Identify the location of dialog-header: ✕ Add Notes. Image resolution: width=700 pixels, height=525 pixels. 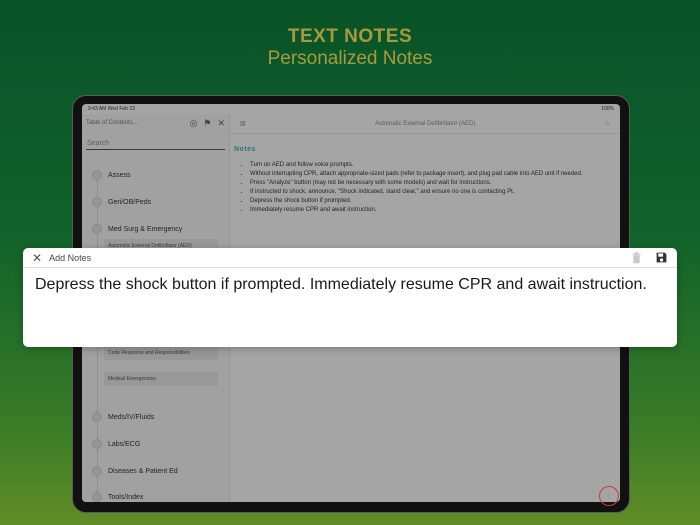
(350, 258).